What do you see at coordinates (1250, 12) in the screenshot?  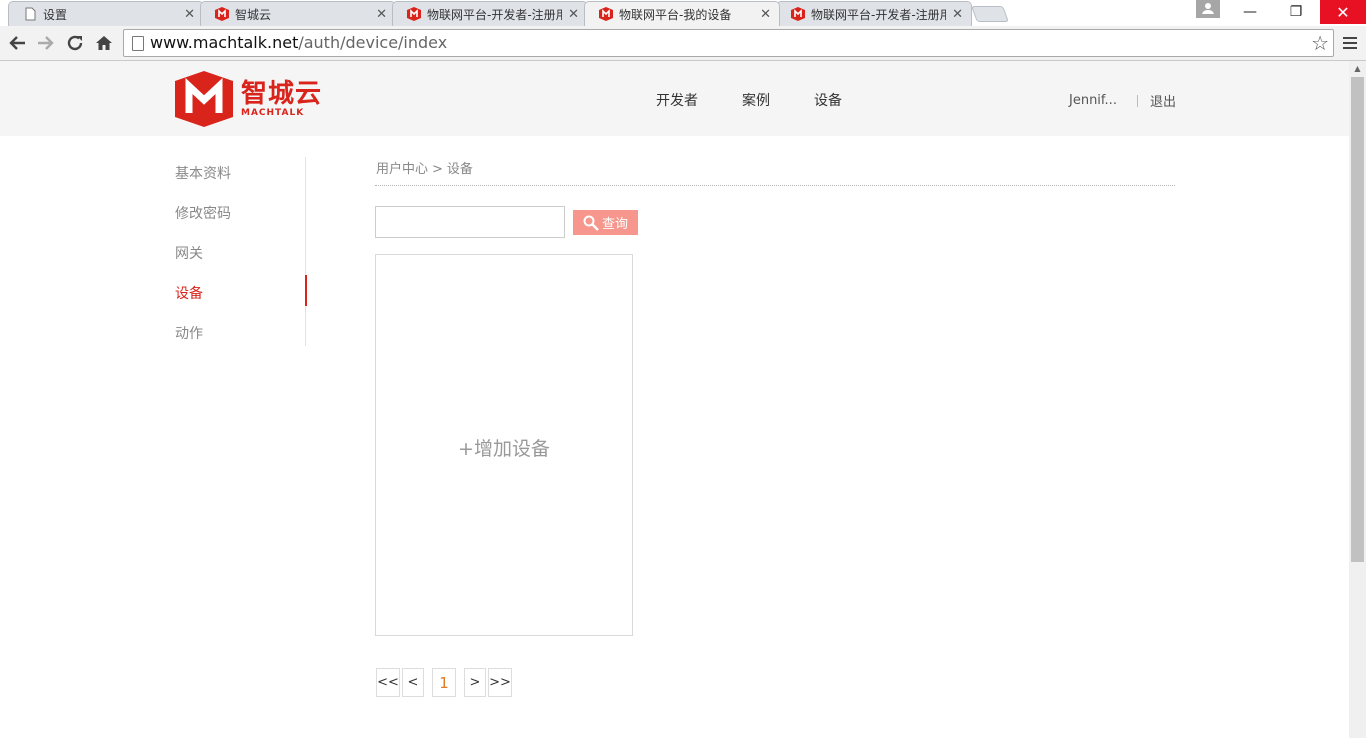 I see `minimize-button: —` at bounding box center [1250, 12].